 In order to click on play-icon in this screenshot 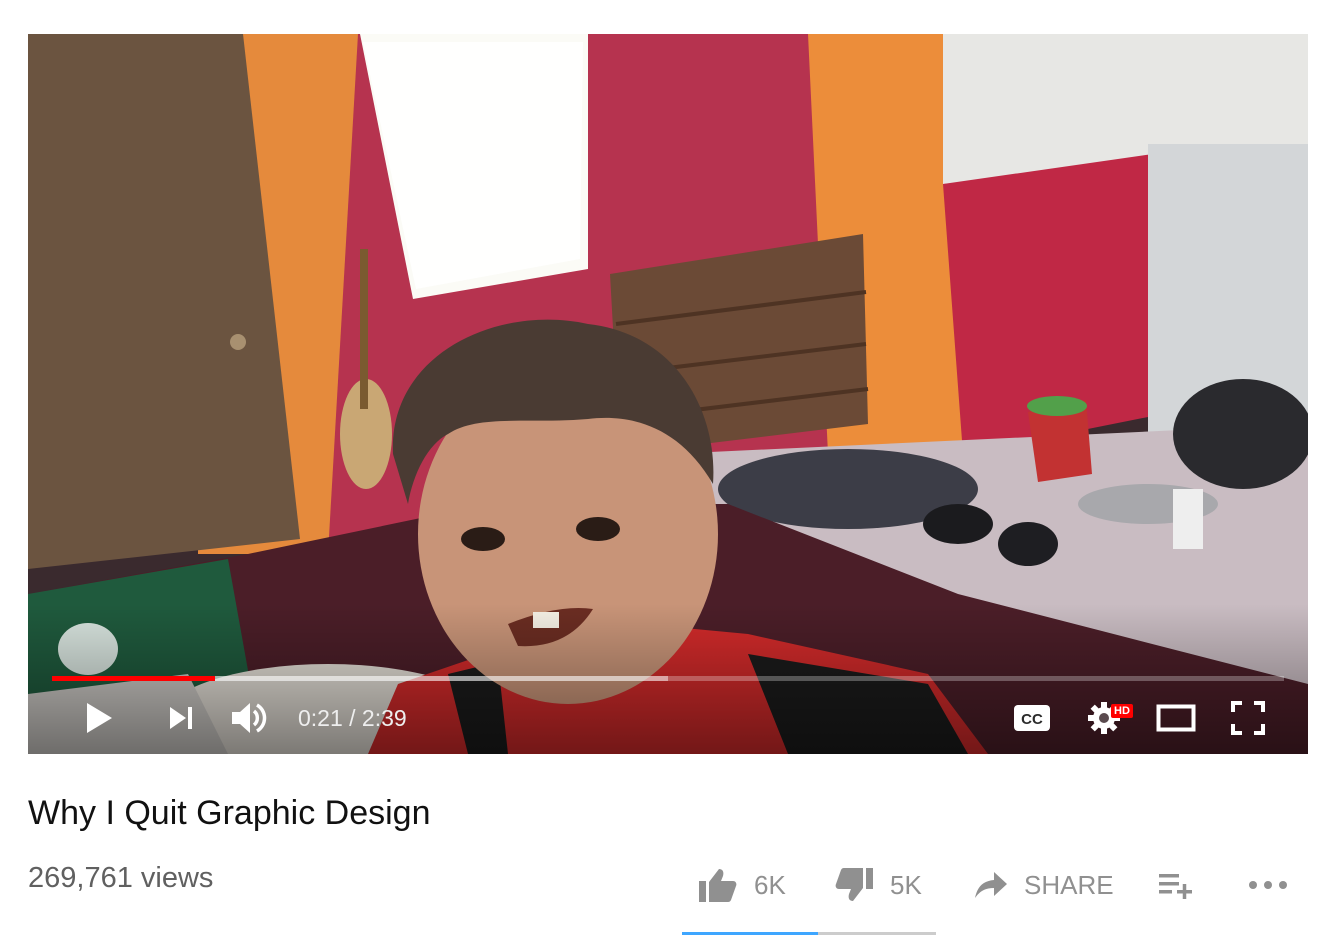, I will do `click(99, 718)`.